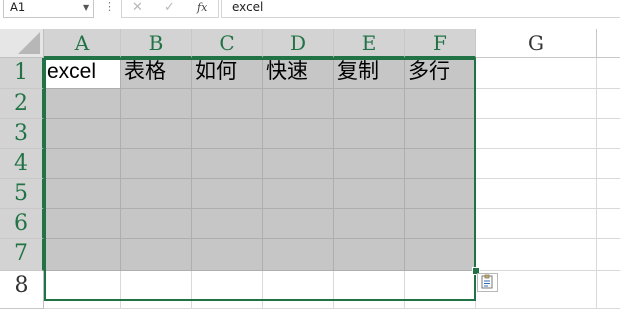  I want to click on cell-c1: 如何, so click(227, 73).